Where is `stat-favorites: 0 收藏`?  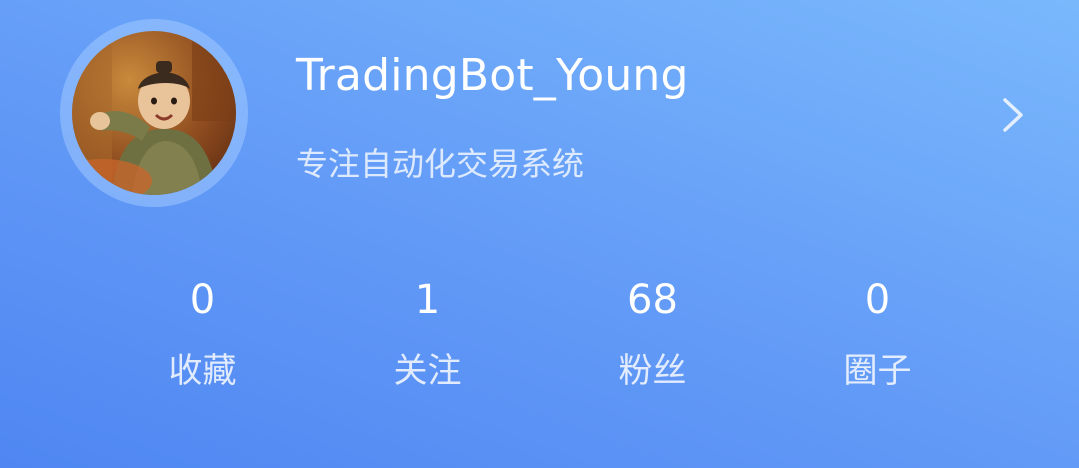
stat-favorites: 0 收藏 is located at coordinates (202, 342).